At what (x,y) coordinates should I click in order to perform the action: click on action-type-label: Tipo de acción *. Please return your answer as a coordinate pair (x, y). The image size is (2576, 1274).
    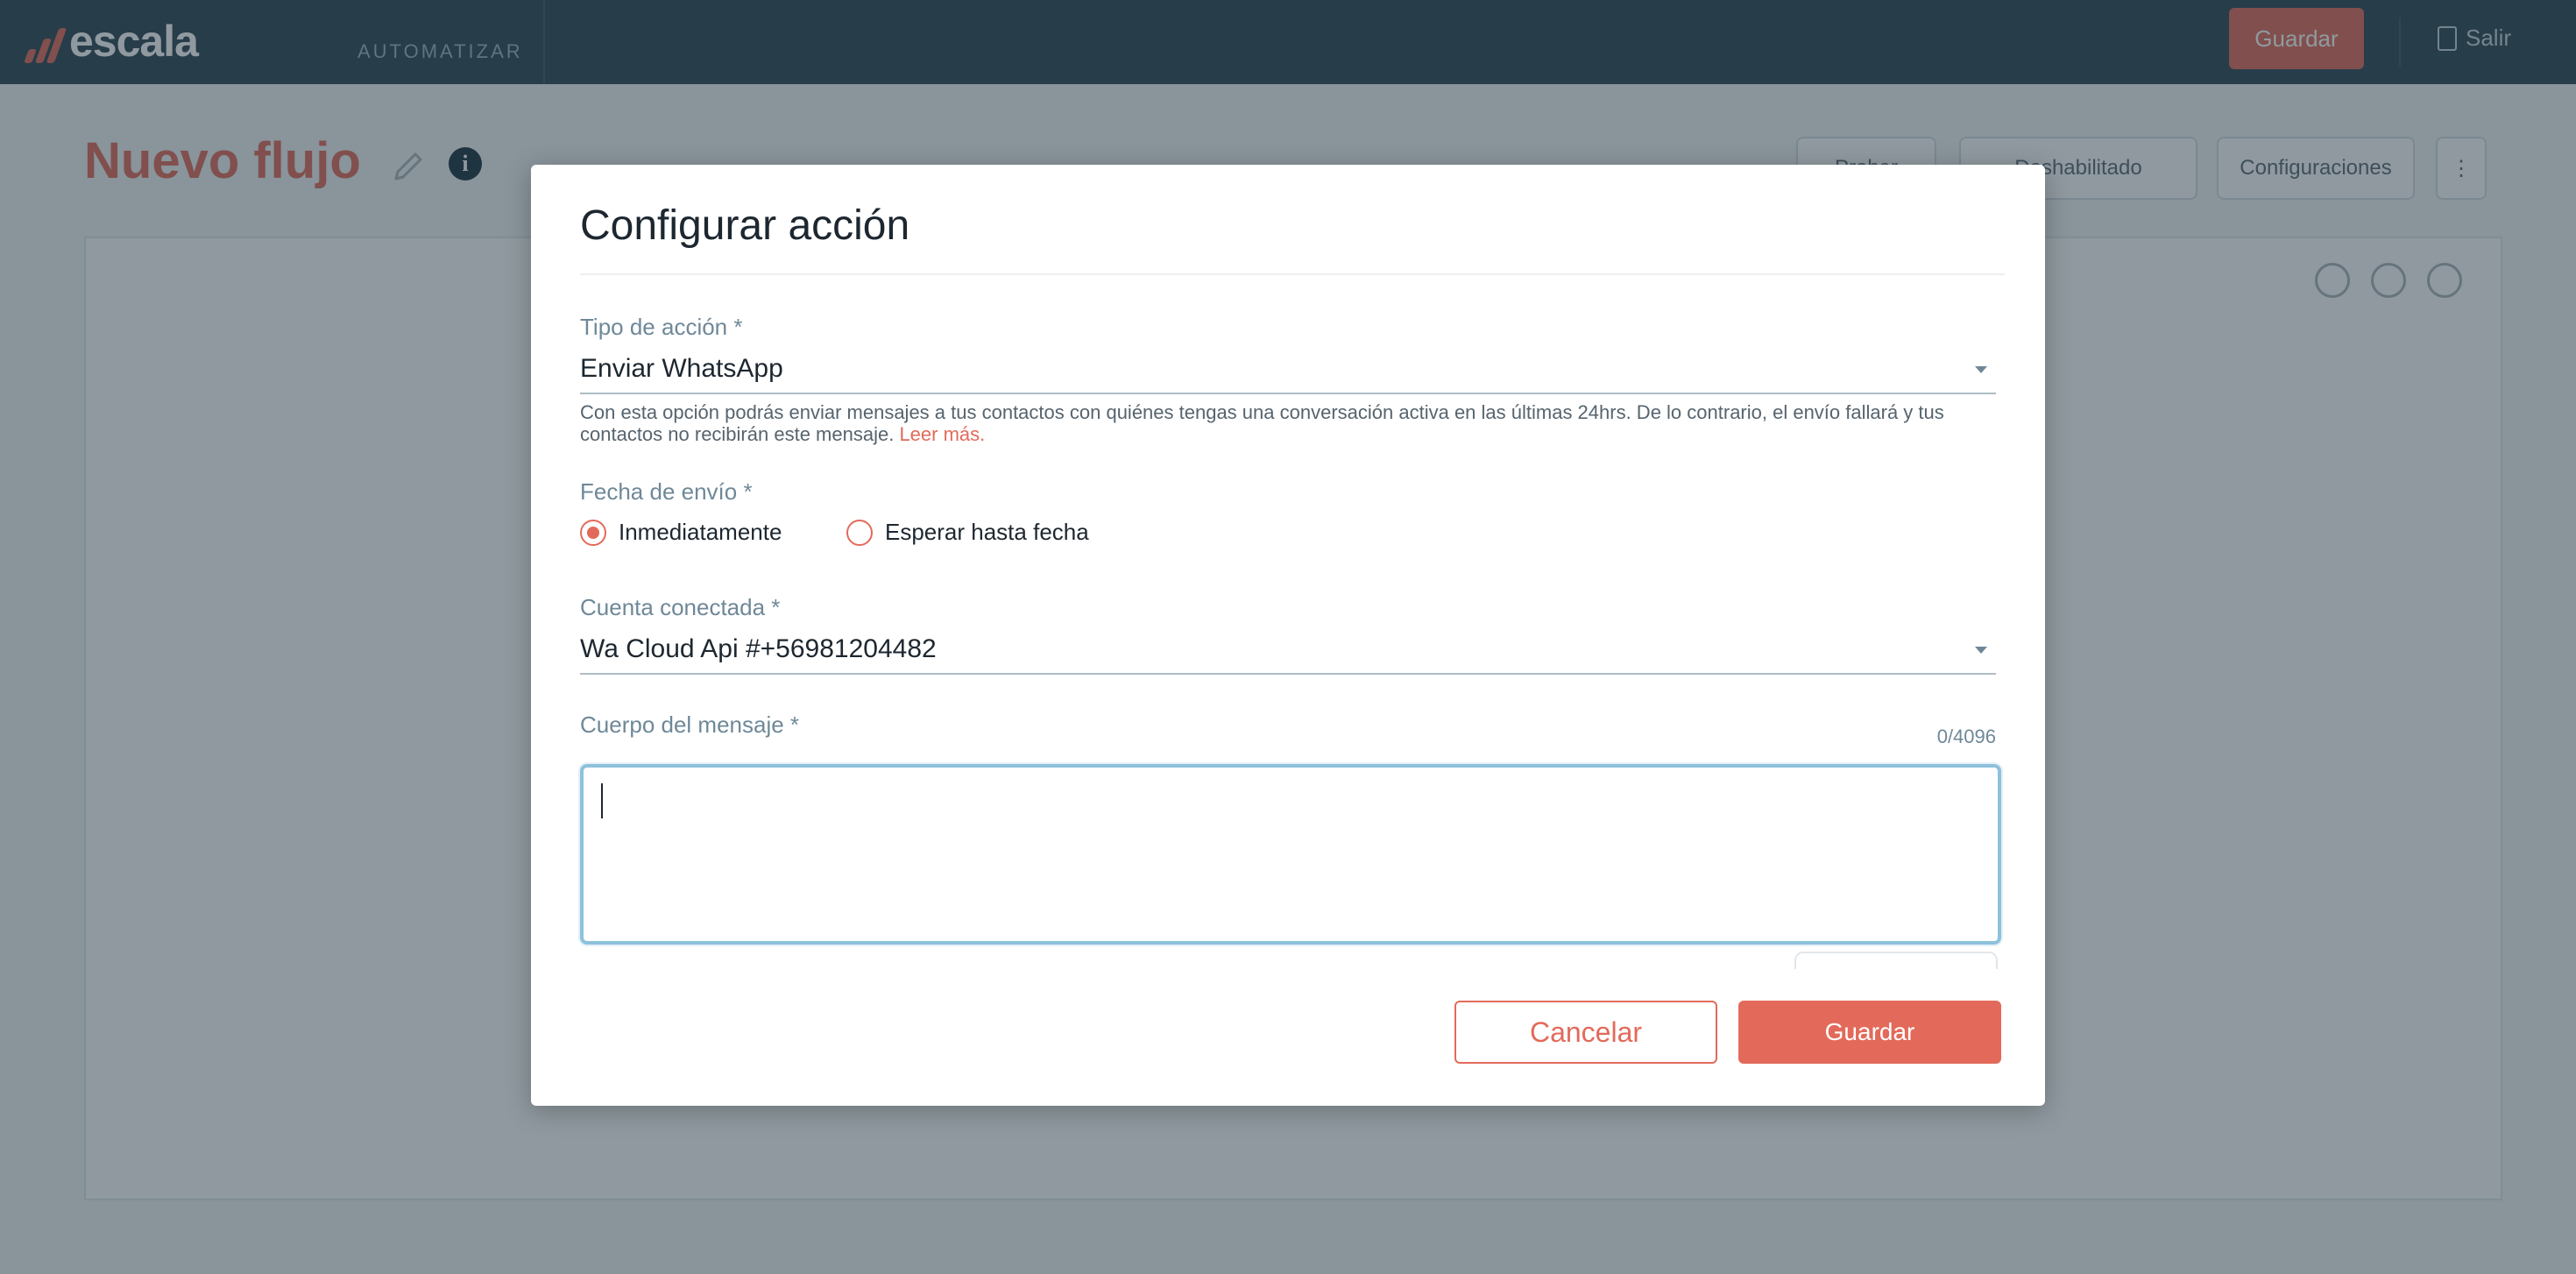
    Looking at the image, I should click on (661, 327).